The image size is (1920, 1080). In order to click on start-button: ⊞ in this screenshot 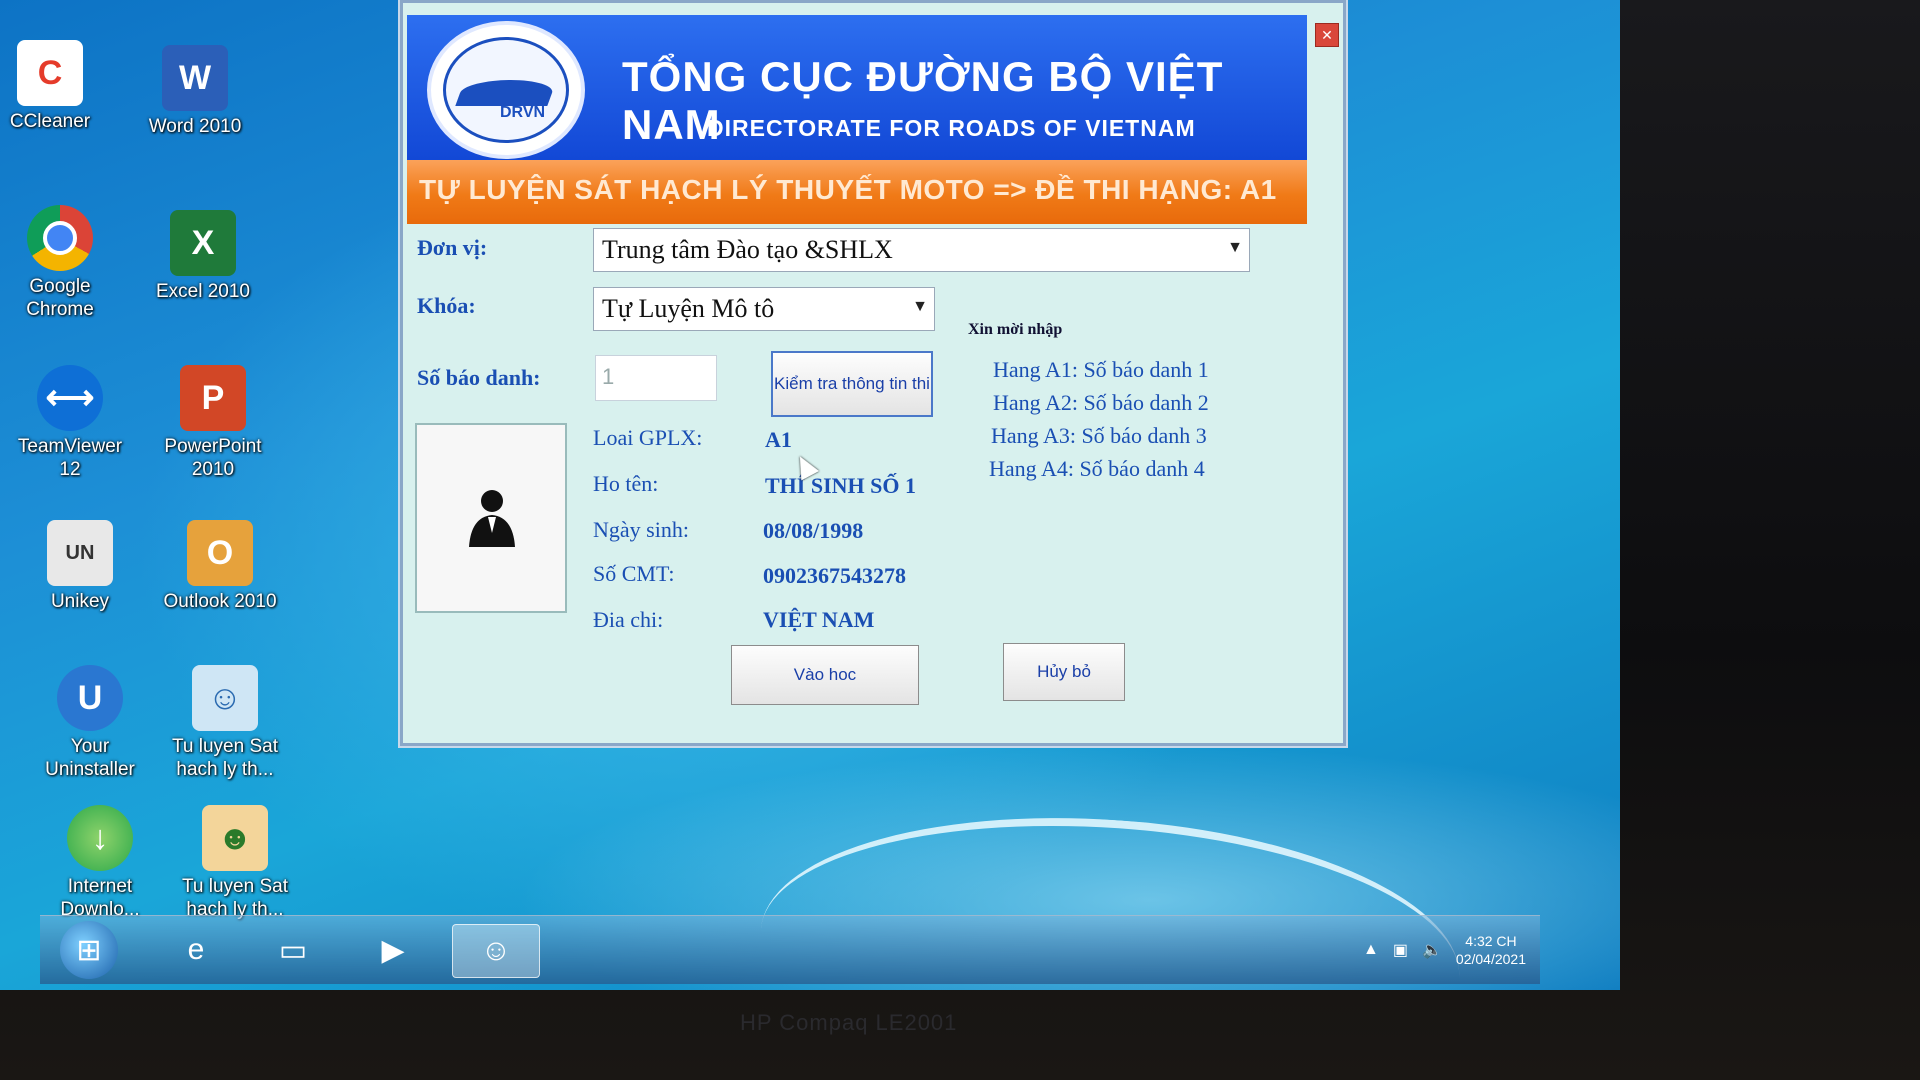, I will do `click(89, 950)`.